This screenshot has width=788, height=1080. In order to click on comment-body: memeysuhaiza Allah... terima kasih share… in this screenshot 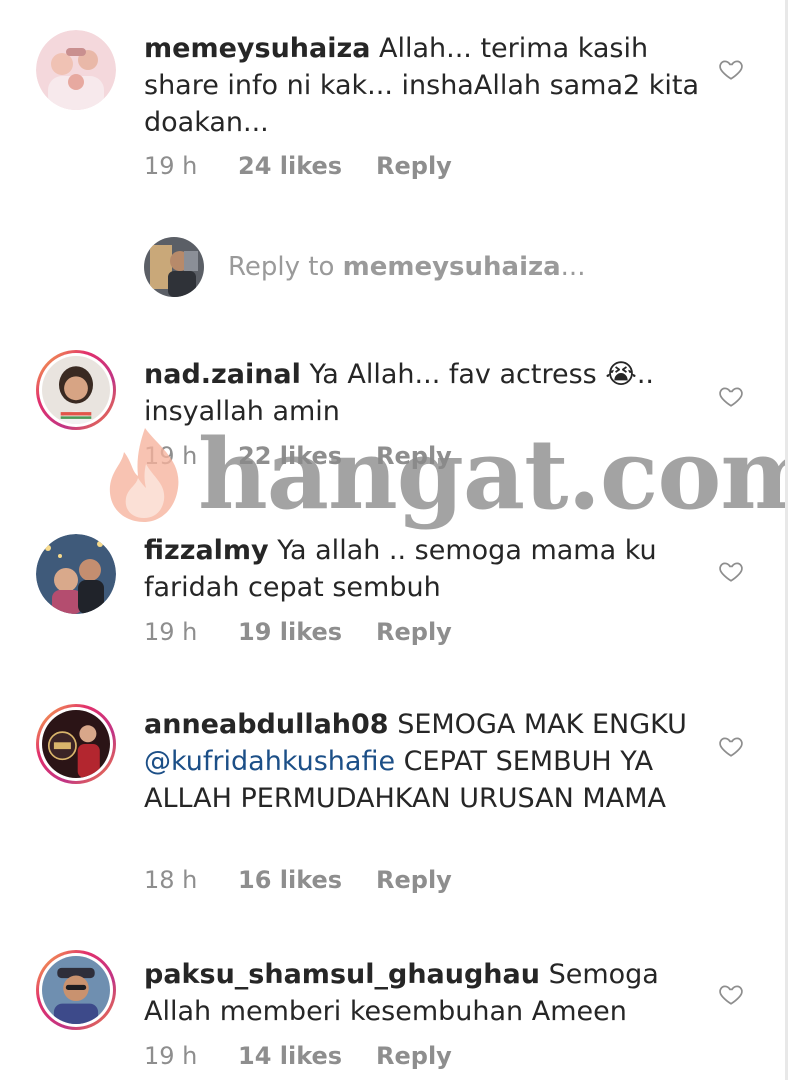, I will do `click(424, 85)`.